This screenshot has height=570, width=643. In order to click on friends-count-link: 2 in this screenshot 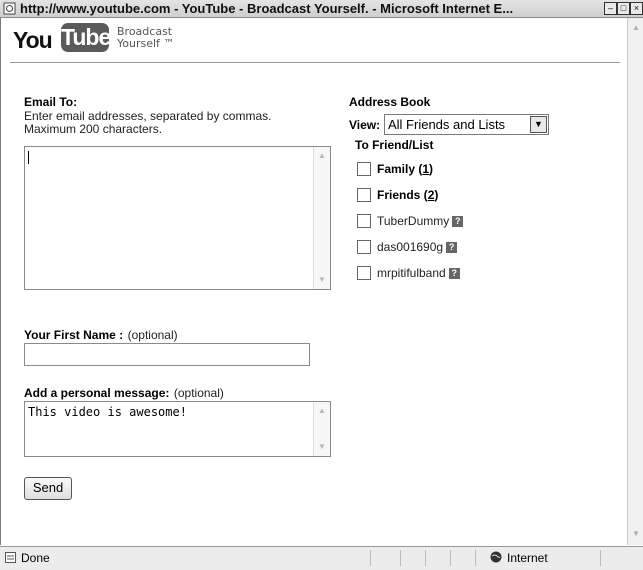, I will do `click(431, 195)`.